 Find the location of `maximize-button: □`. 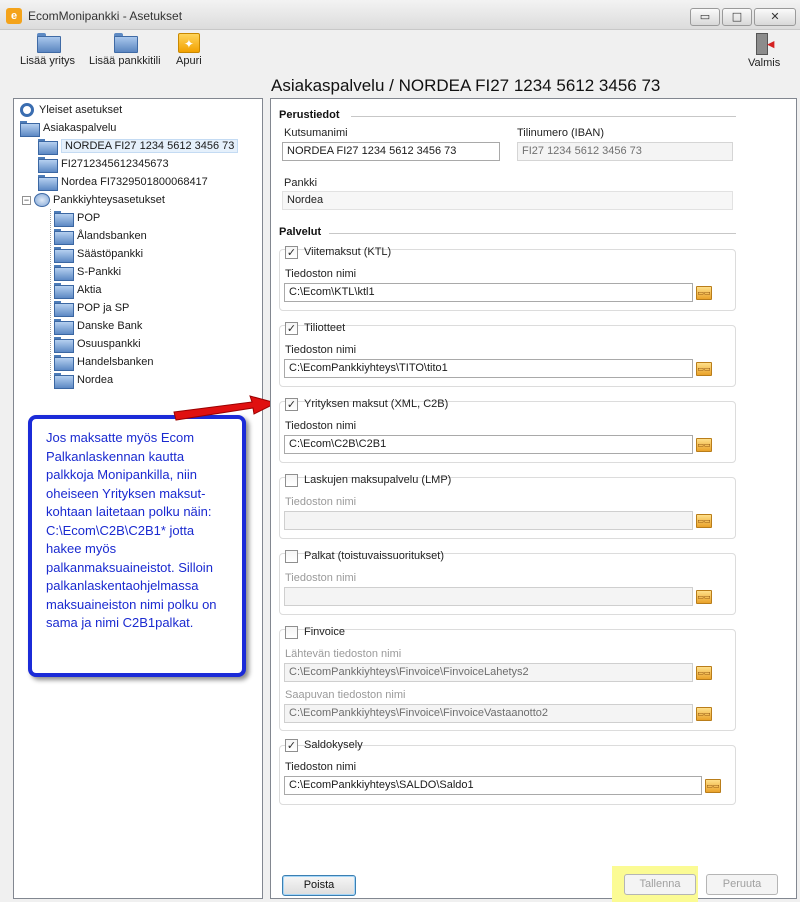

maximize-button: □ is located at coordinates (737, 17).